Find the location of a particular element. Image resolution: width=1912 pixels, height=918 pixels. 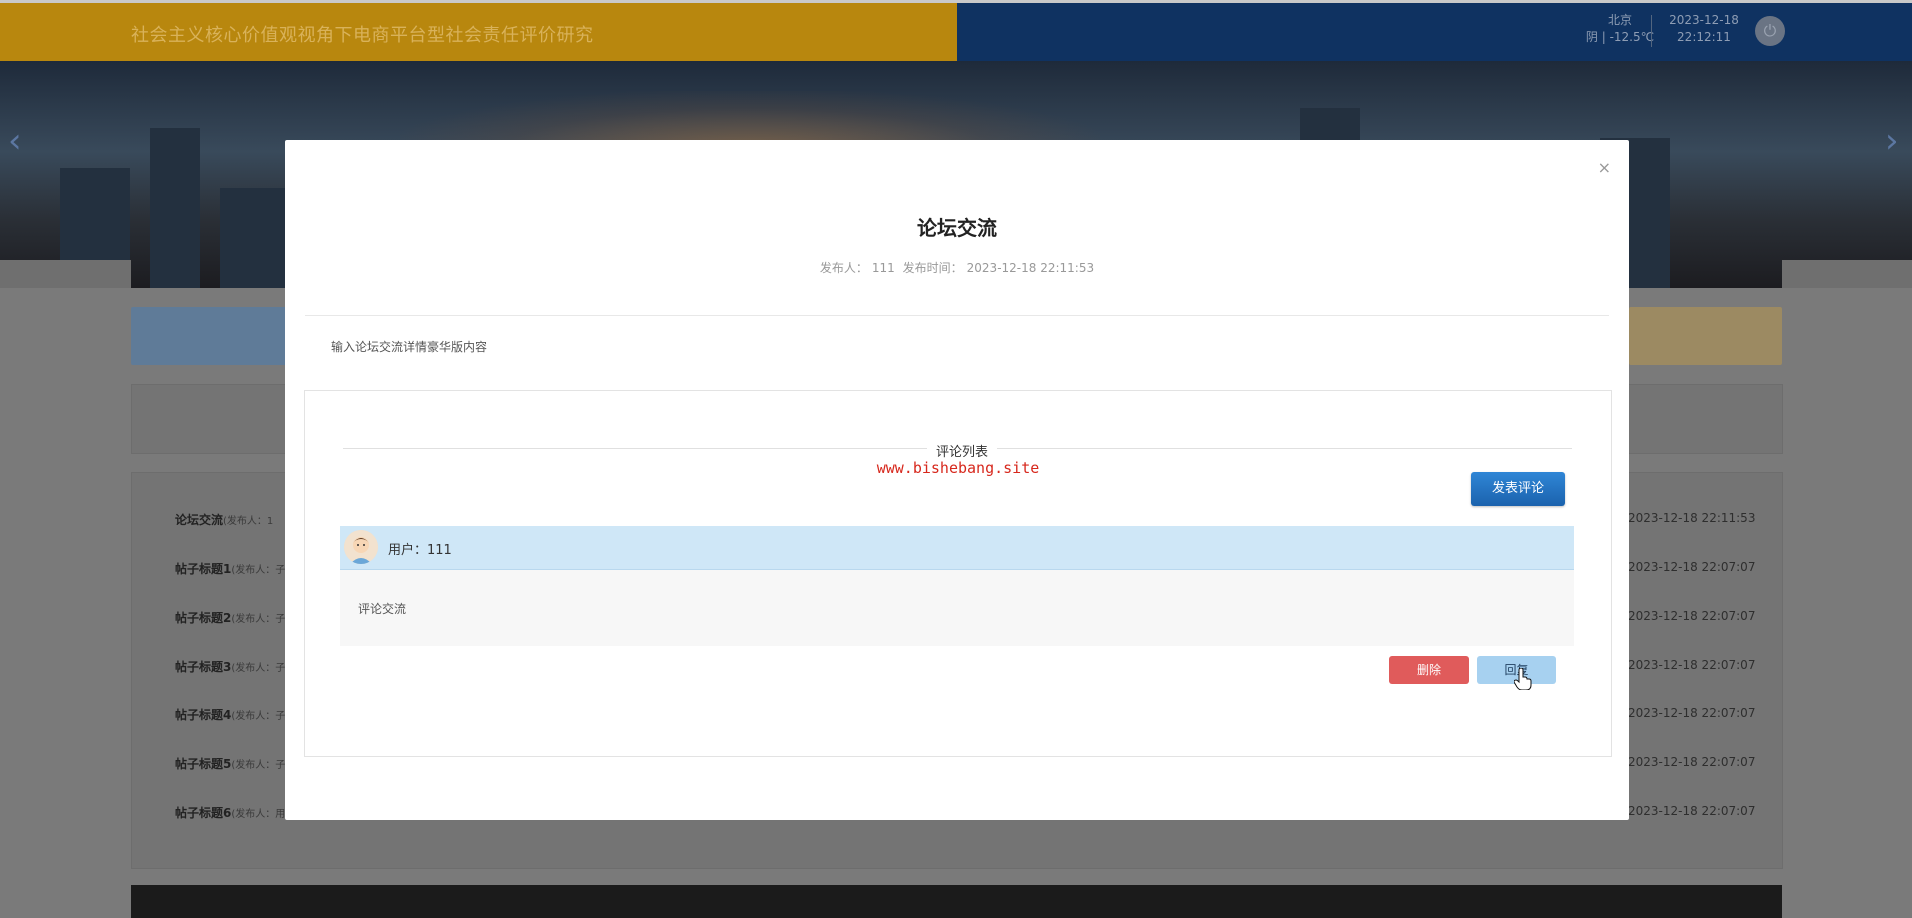

post-title: 帖子标题1 is located at coordinates (203, 569).